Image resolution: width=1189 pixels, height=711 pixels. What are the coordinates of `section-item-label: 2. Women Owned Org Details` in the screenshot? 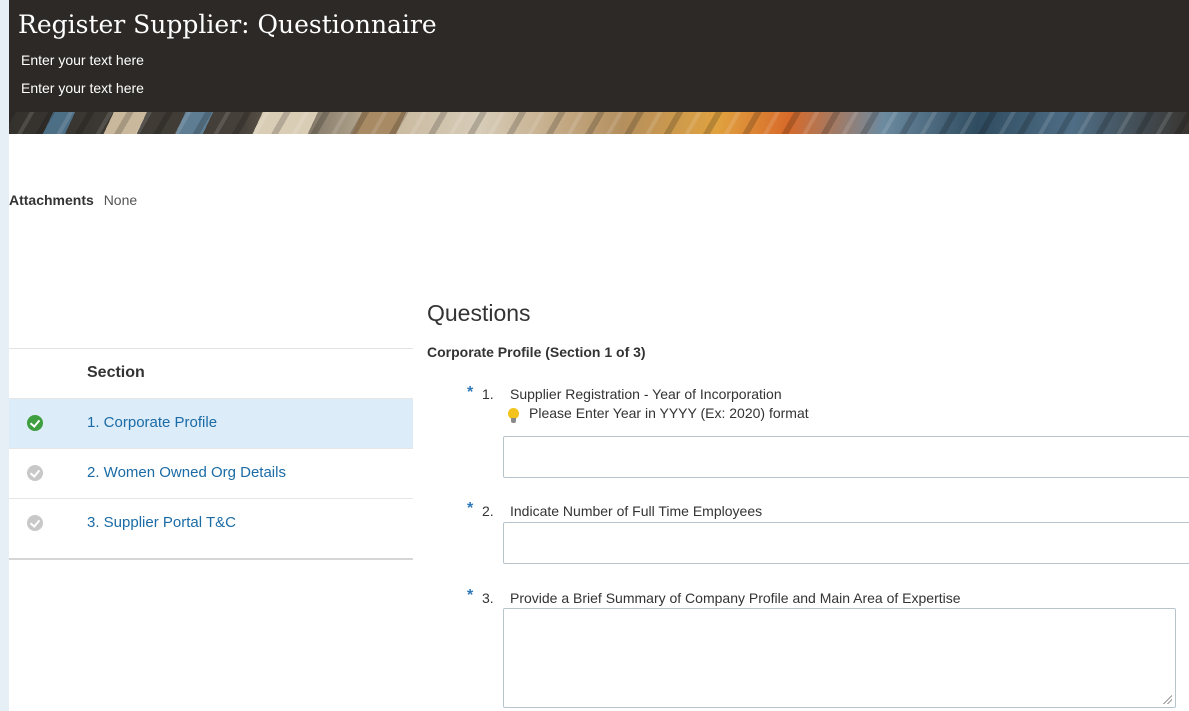 It's located at (186, 472).